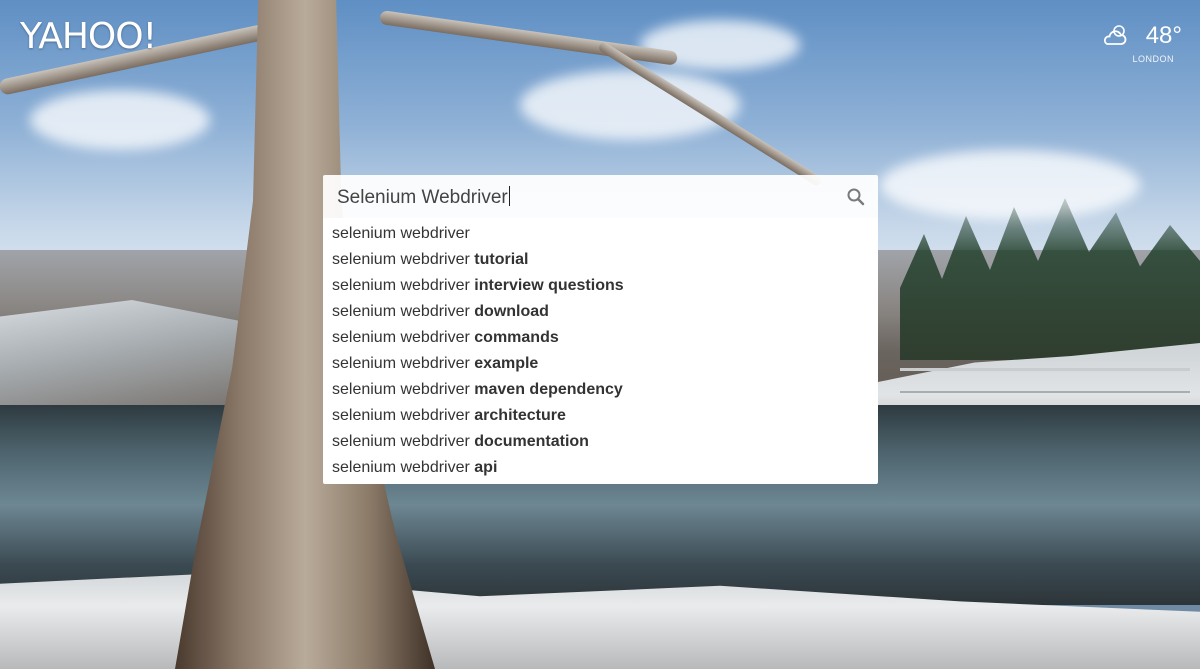 The height and width of the screenshot is (669, 1200). What do you see at coordinates (600, 260) in the screenshot?
I see `suggestion-item: selenium webdriver tutorial` at bounding box center [600, 260].